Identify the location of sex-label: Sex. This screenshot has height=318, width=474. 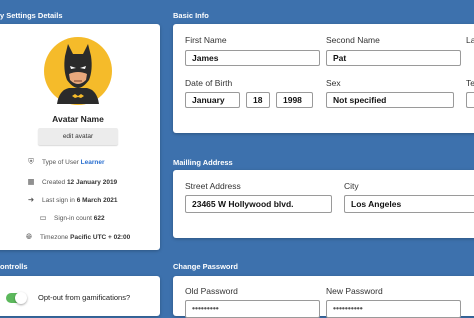
(333, 83).